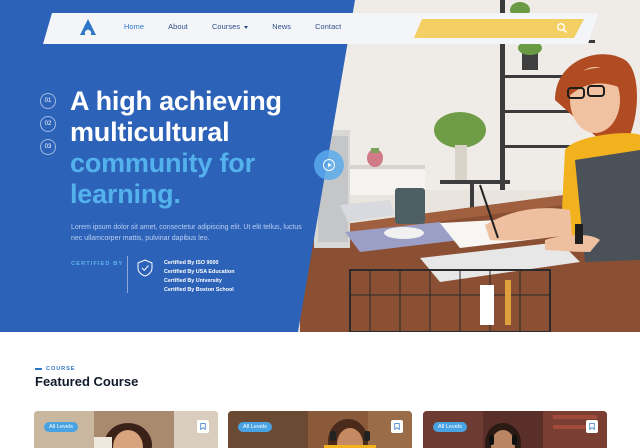 The width and height of the screenshot is (640, 448). Describe the element at coordinates (488, 28) in the screenshot. I see `search-input` at that location.